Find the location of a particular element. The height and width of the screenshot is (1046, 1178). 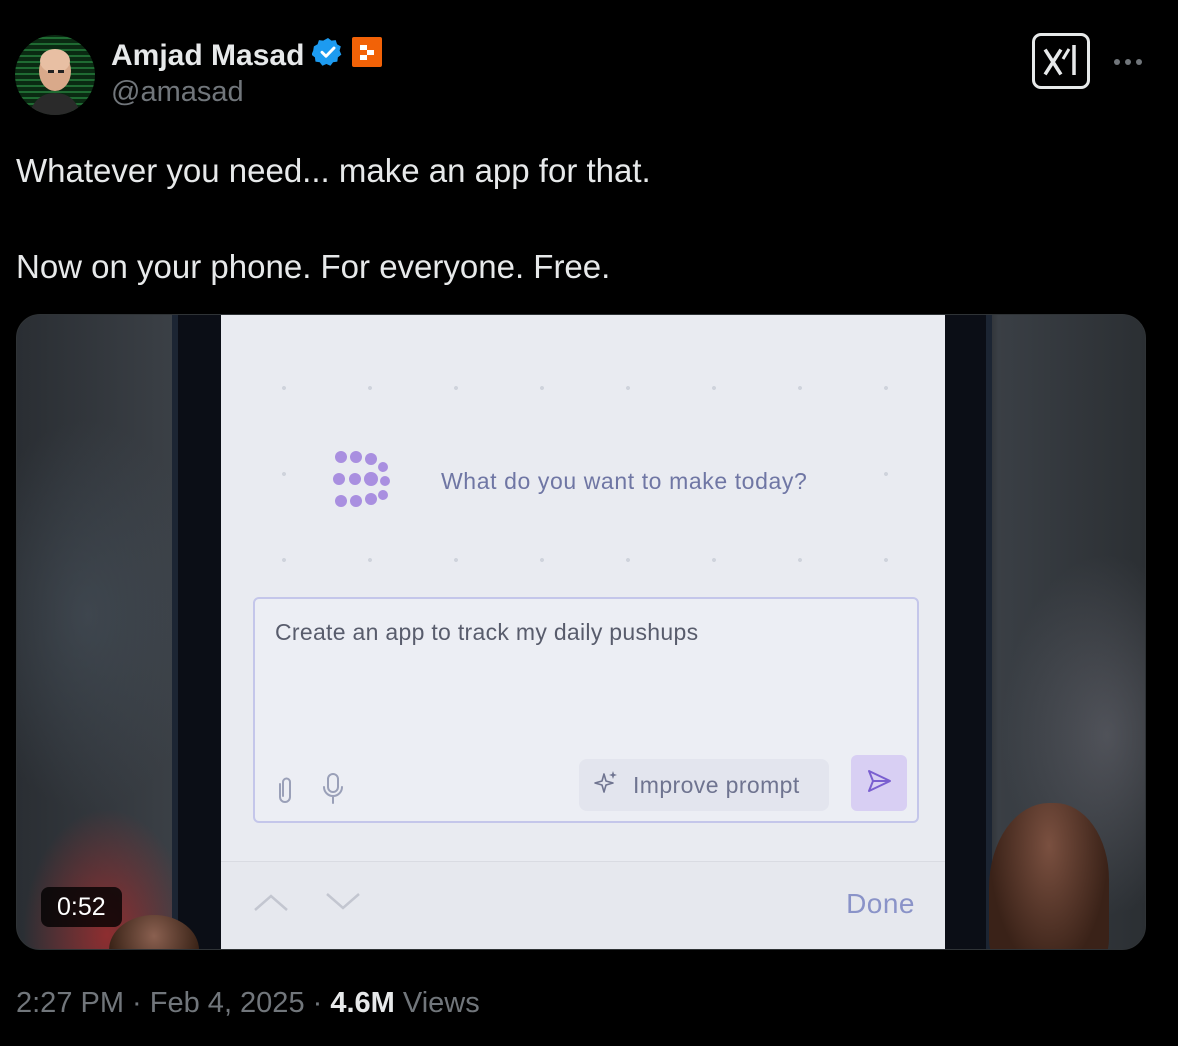

send-button is located at coordinates (879, 783).